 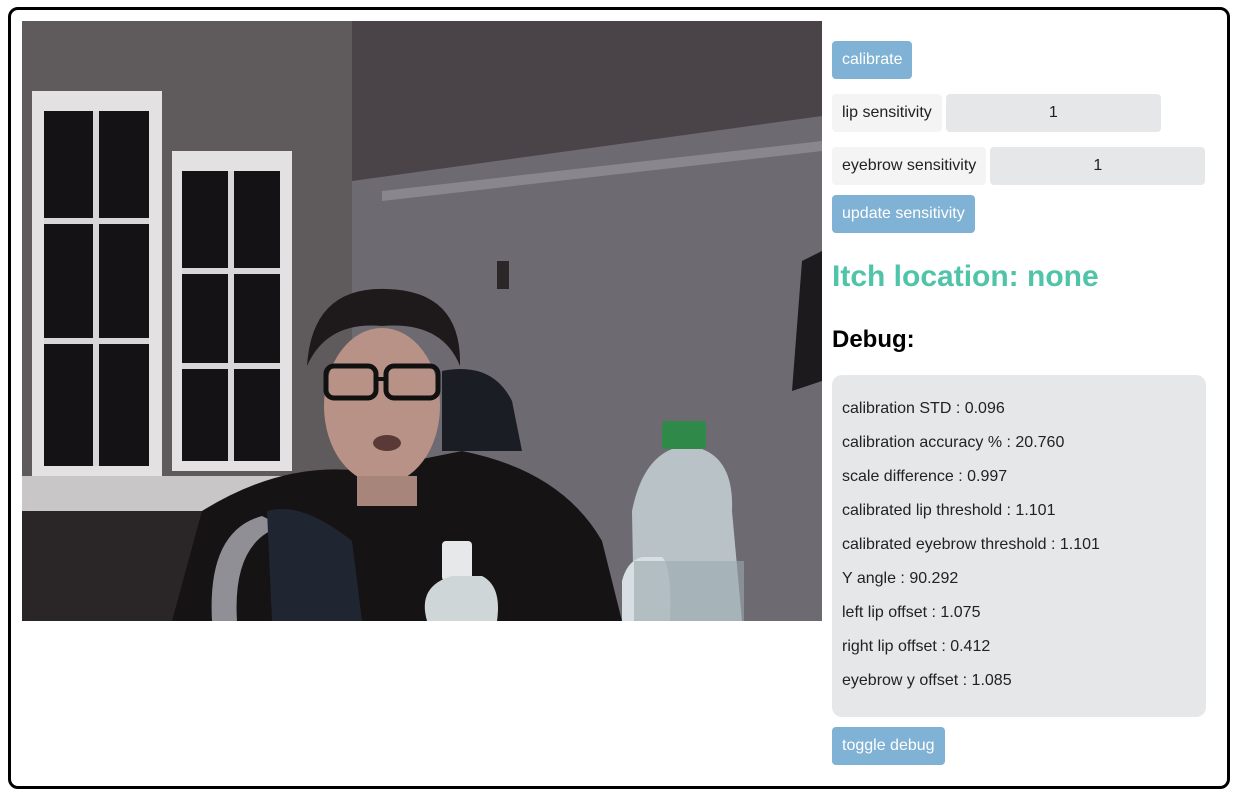 What do you see at coordinates (903, 214) in the screenshot?
I see `update-sensitivity-button: update sensitivity` at bounding box center [903, 214].